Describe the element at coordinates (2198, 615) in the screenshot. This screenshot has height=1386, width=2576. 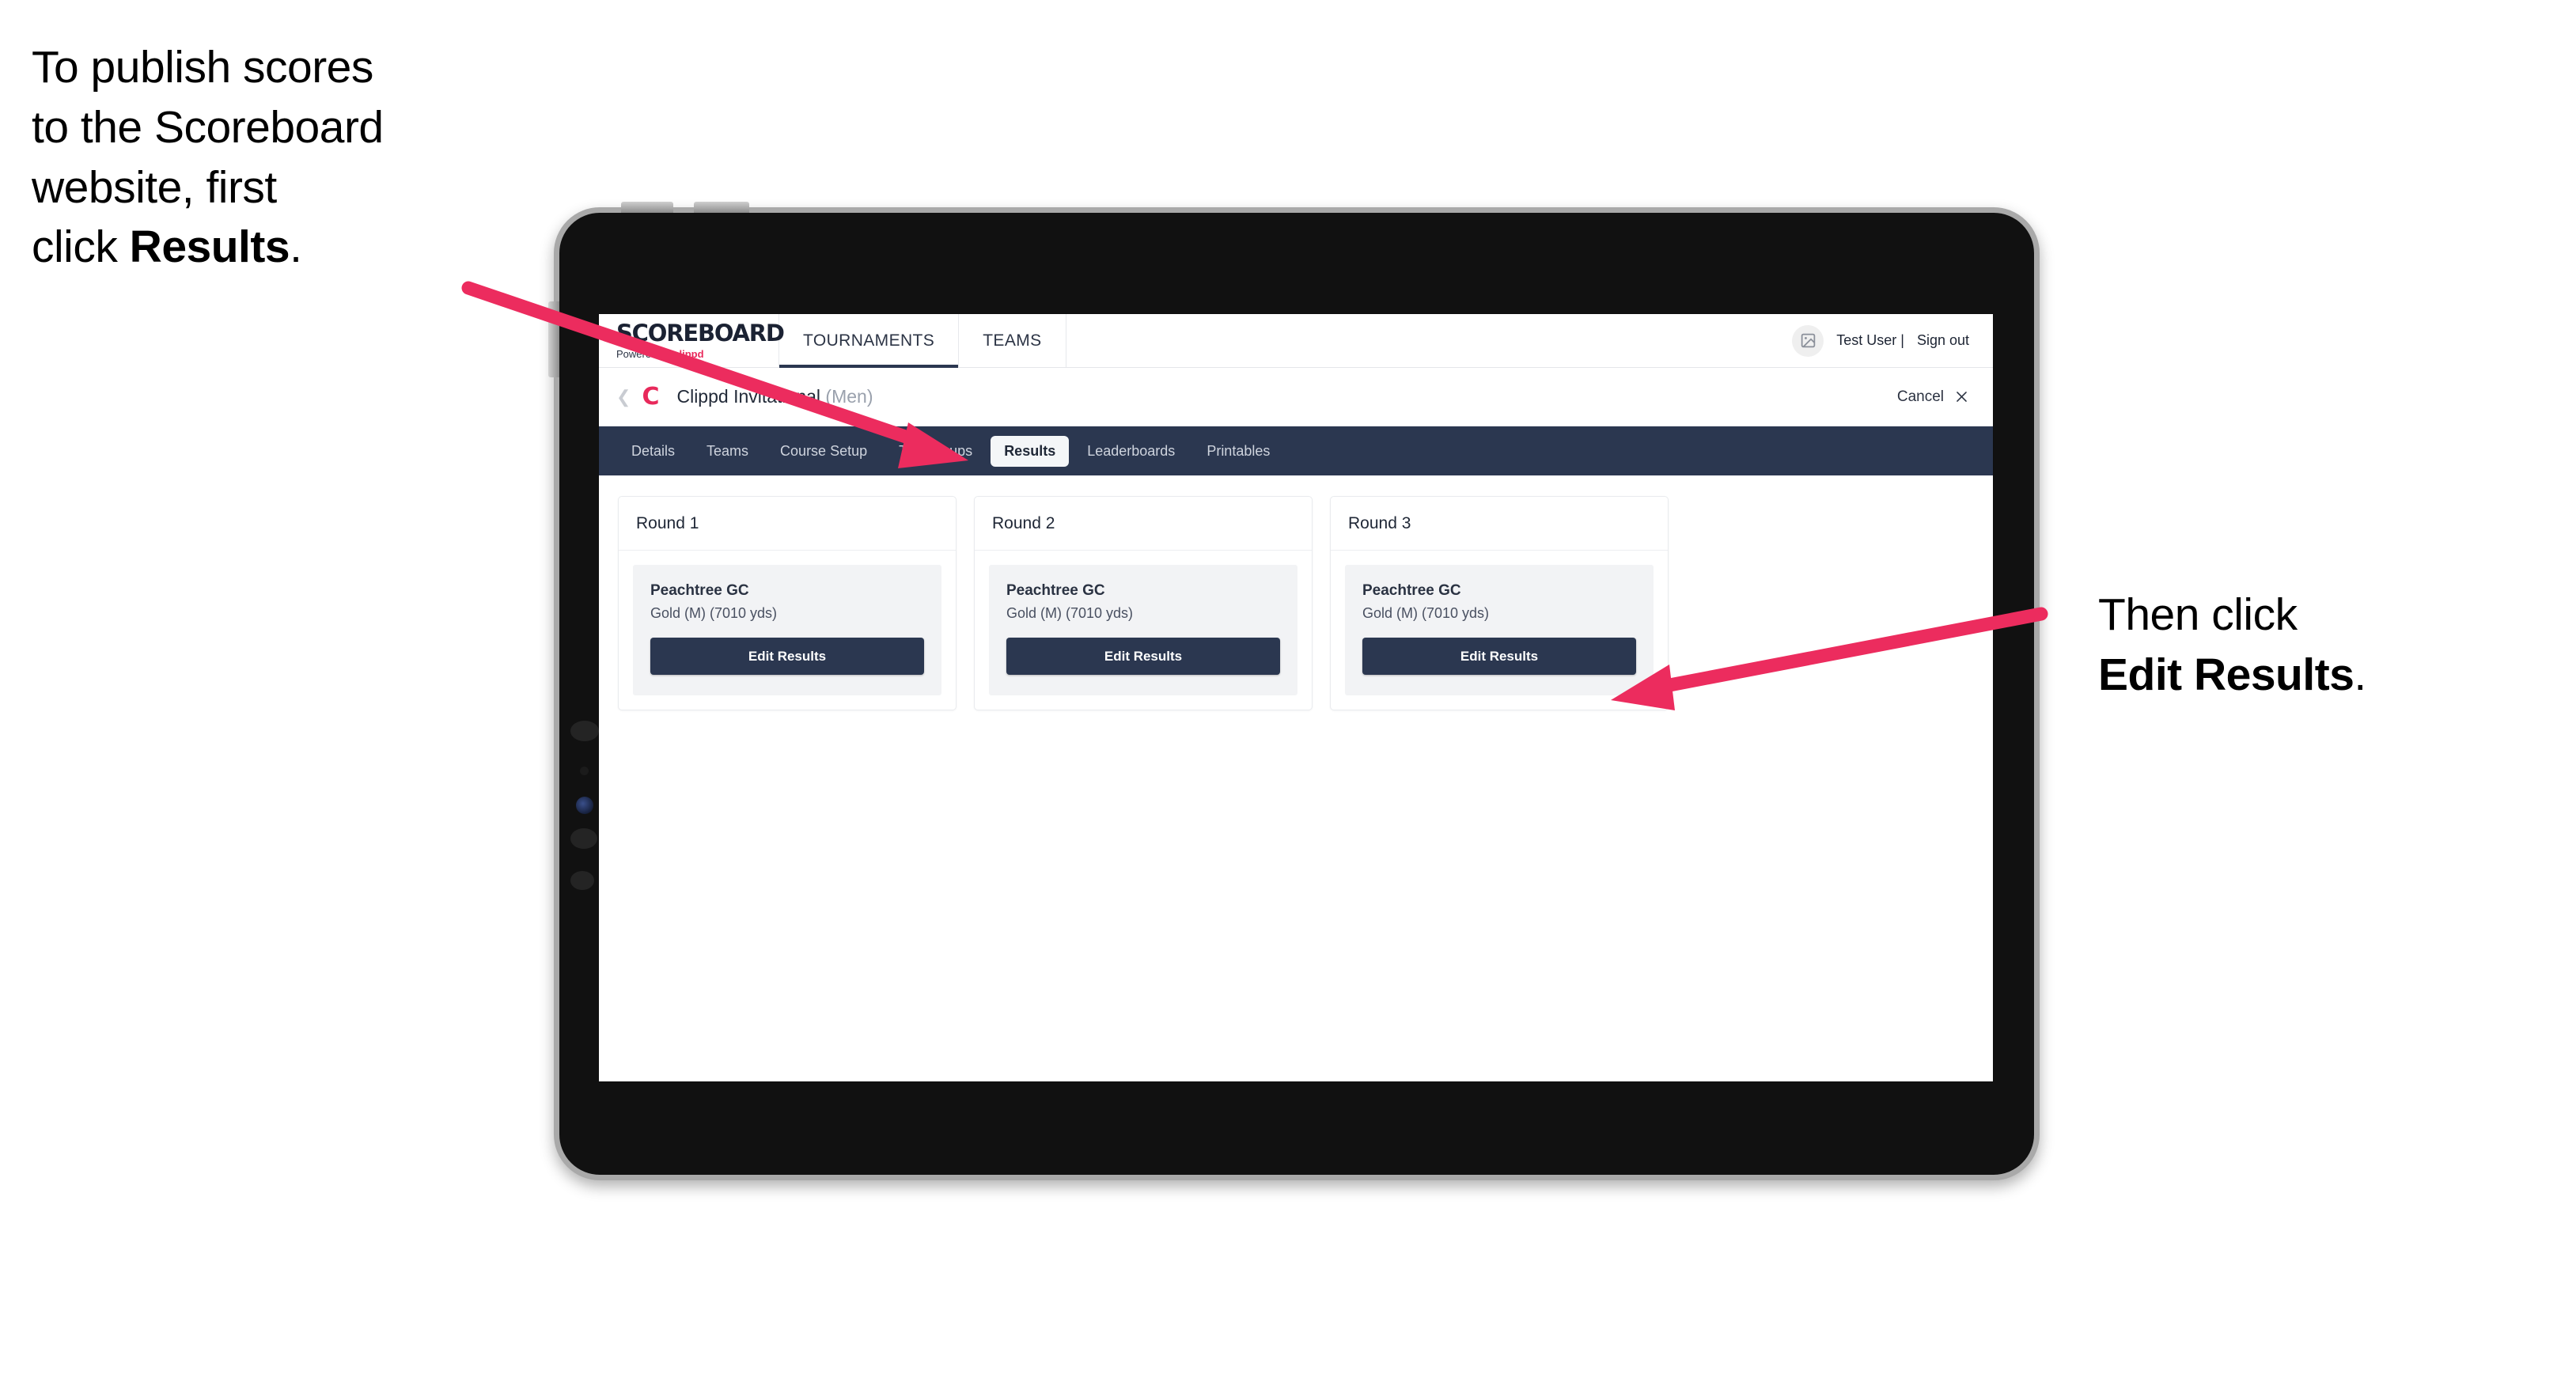
I see `annotation-right-line1: Then click` at that location.